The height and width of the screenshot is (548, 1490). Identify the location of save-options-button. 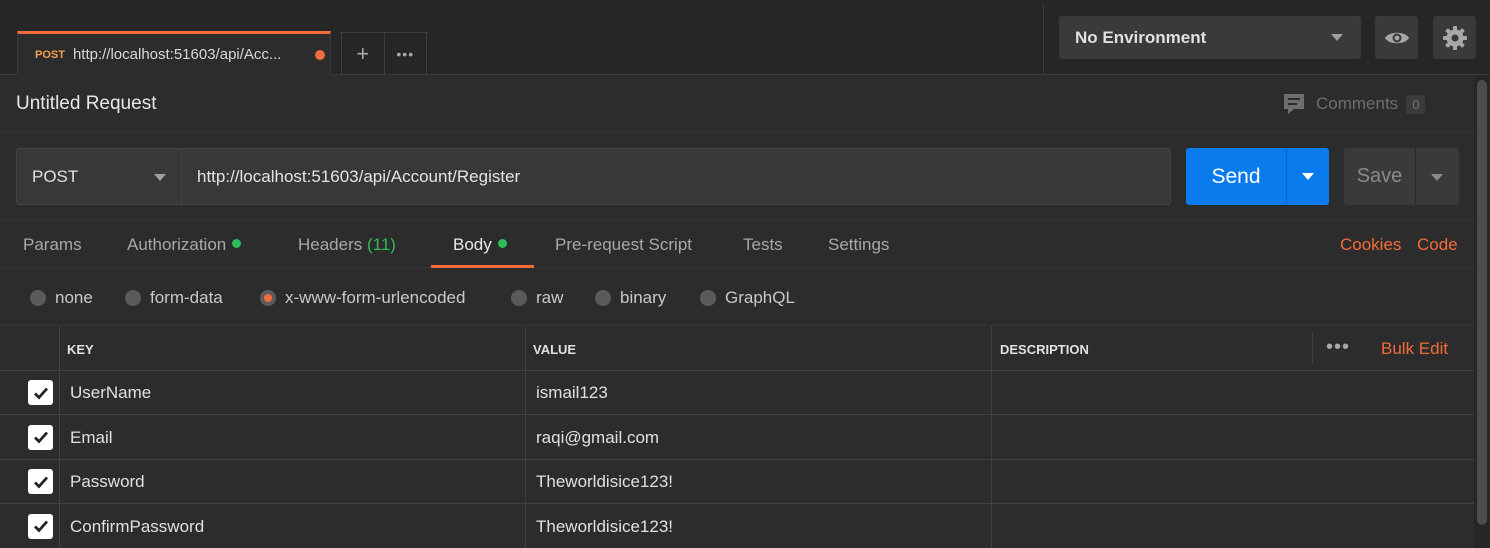
(1437, 176).